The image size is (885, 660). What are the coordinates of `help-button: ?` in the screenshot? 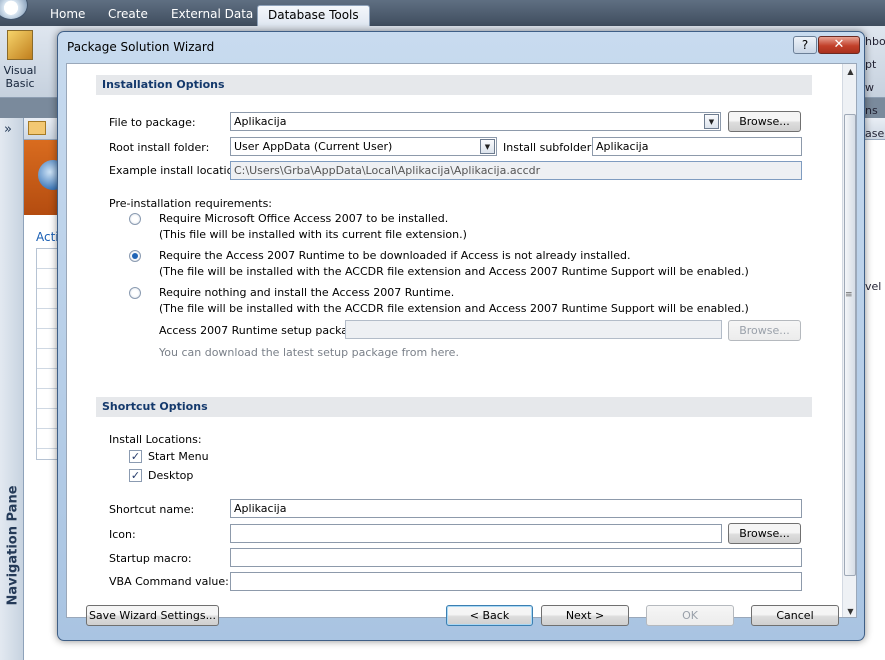 It's located at (805, 45).